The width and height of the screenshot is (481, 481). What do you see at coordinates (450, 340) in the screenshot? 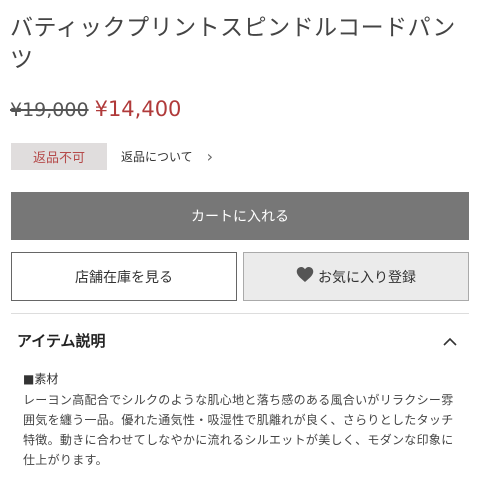
I see `chevron-up-icon` at bounding box center [450, 340].